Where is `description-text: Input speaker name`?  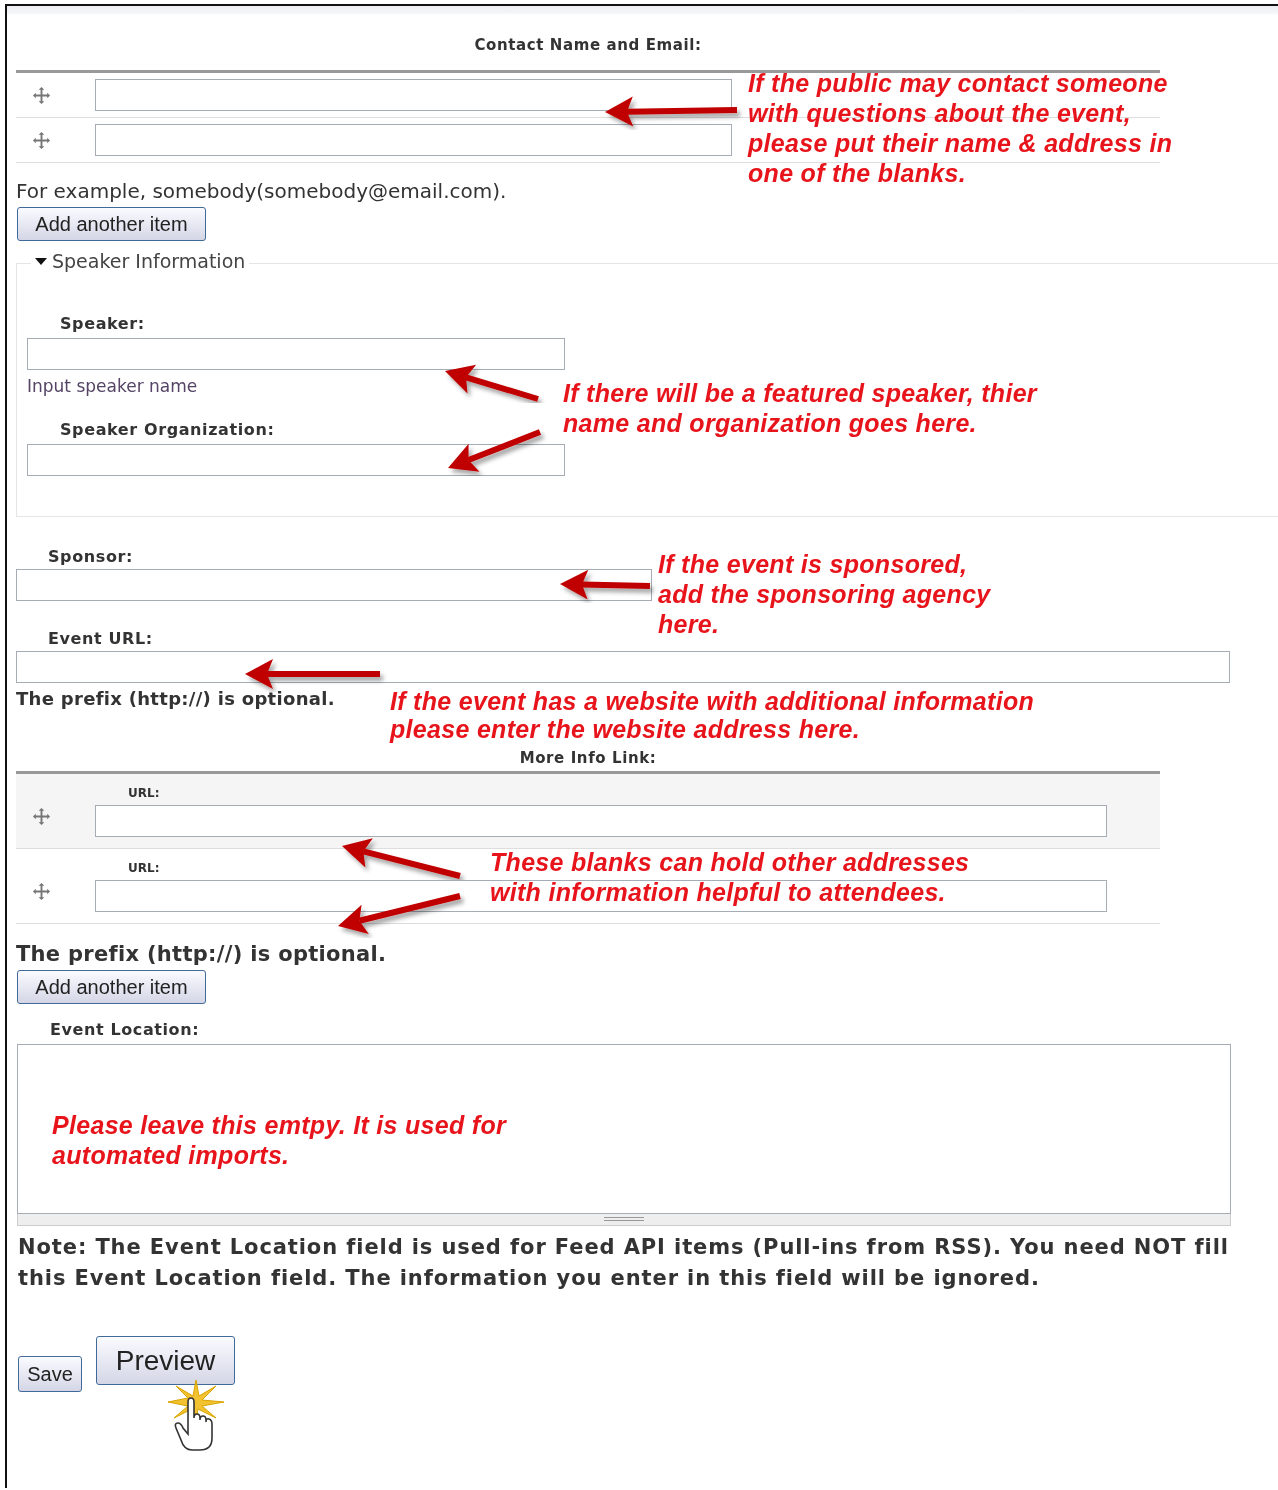 description-text: Input speaker name is located at coordinates (112, 387).